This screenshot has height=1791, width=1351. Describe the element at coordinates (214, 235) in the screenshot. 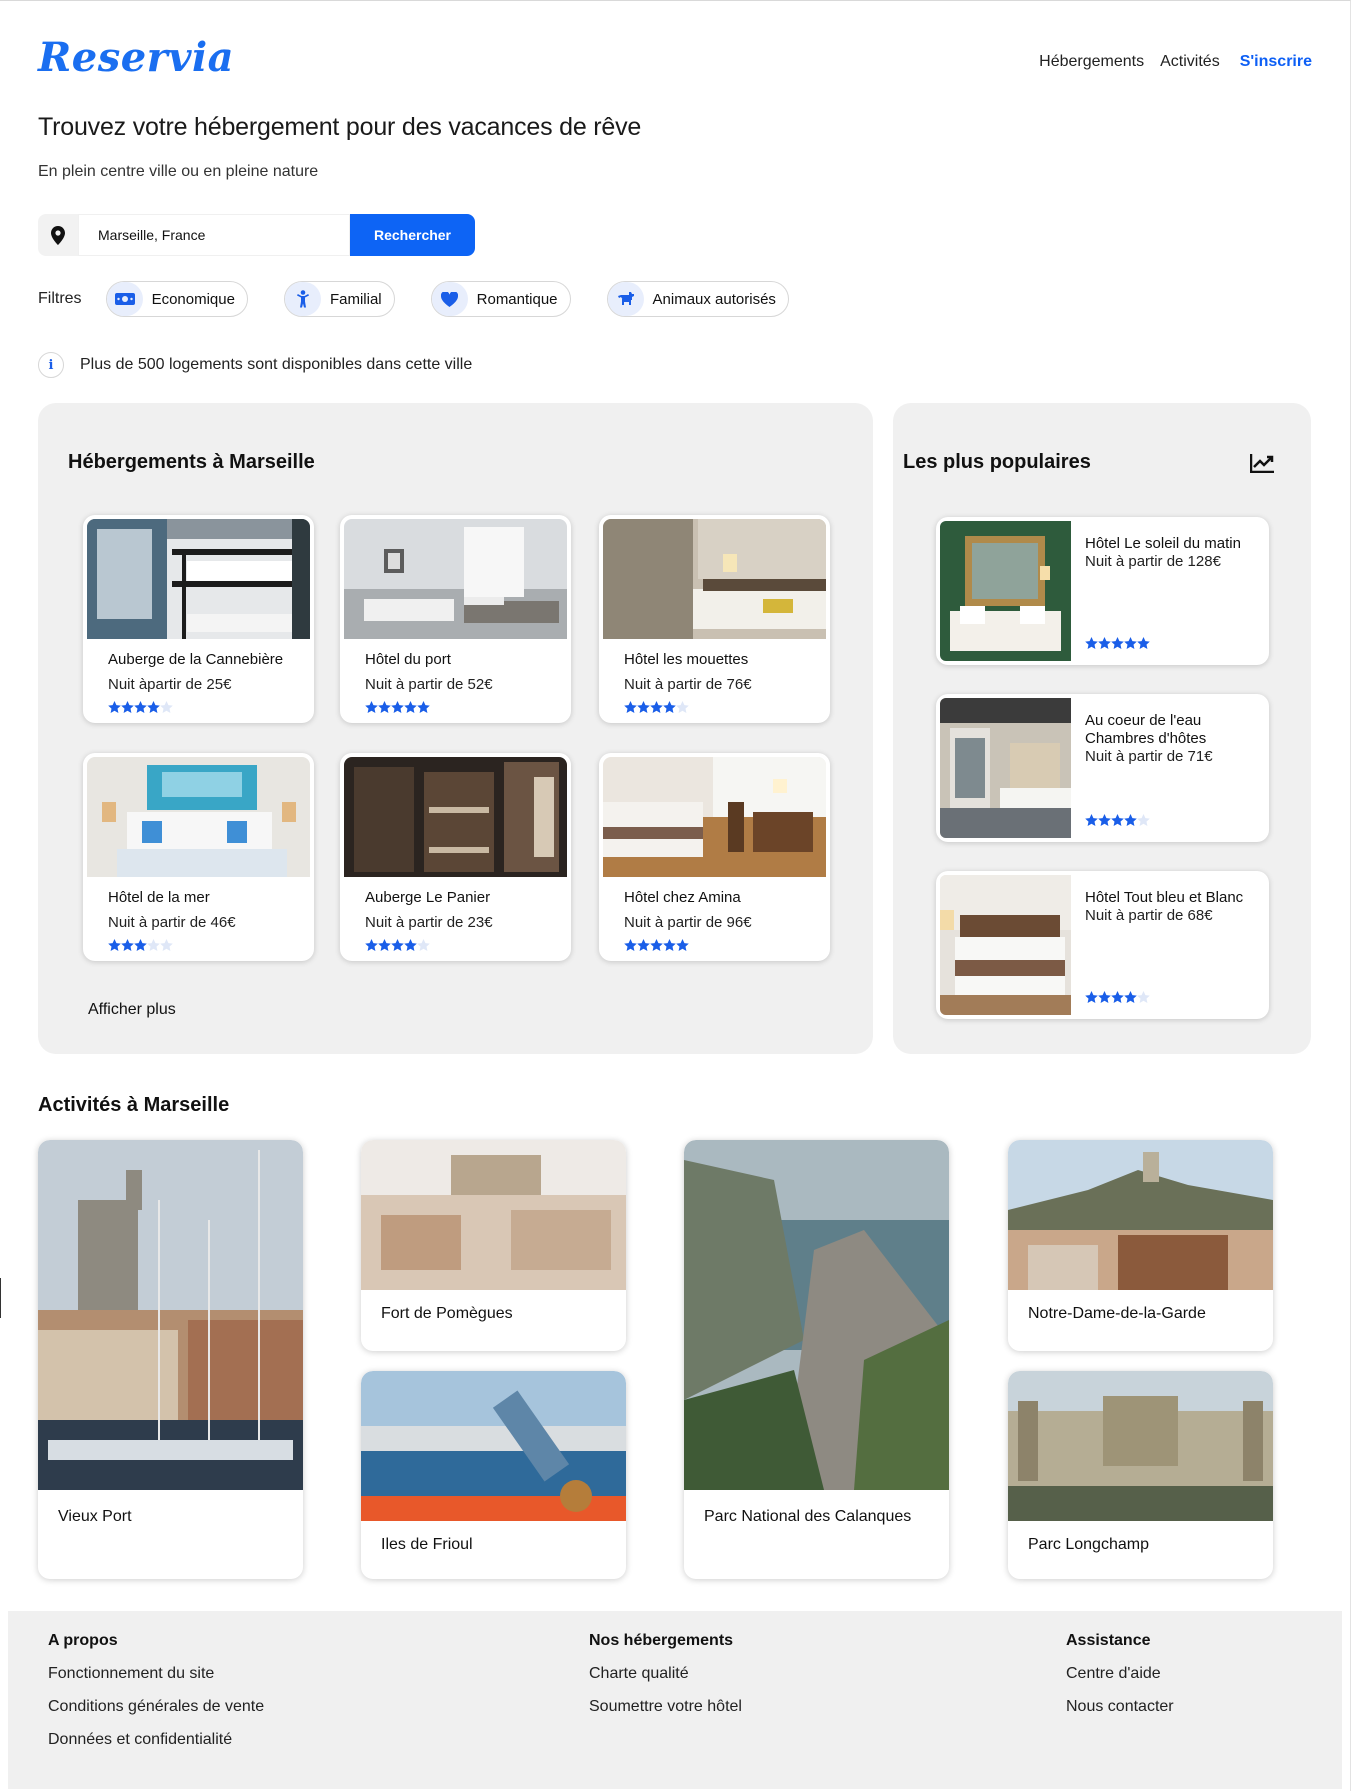

I see `search-input` at that location.